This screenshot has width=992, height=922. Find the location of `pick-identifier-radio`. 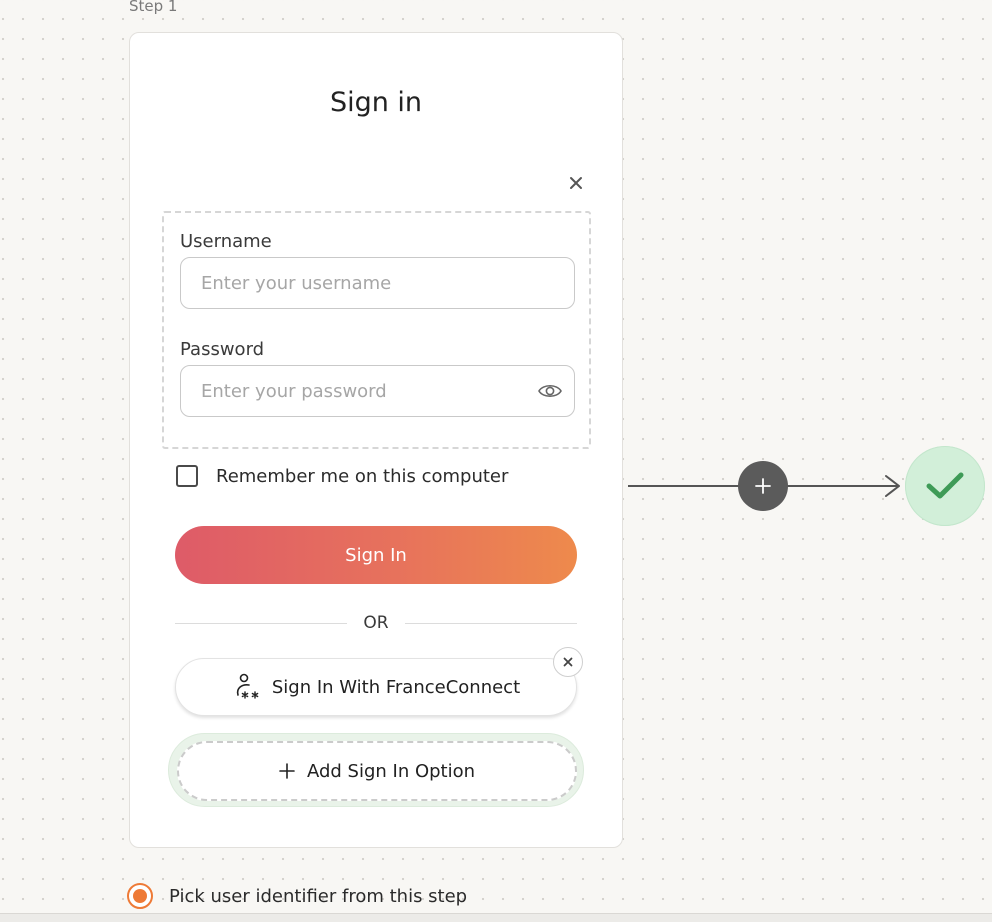

pick-identifier-radio is located at coordinates (140, 896).